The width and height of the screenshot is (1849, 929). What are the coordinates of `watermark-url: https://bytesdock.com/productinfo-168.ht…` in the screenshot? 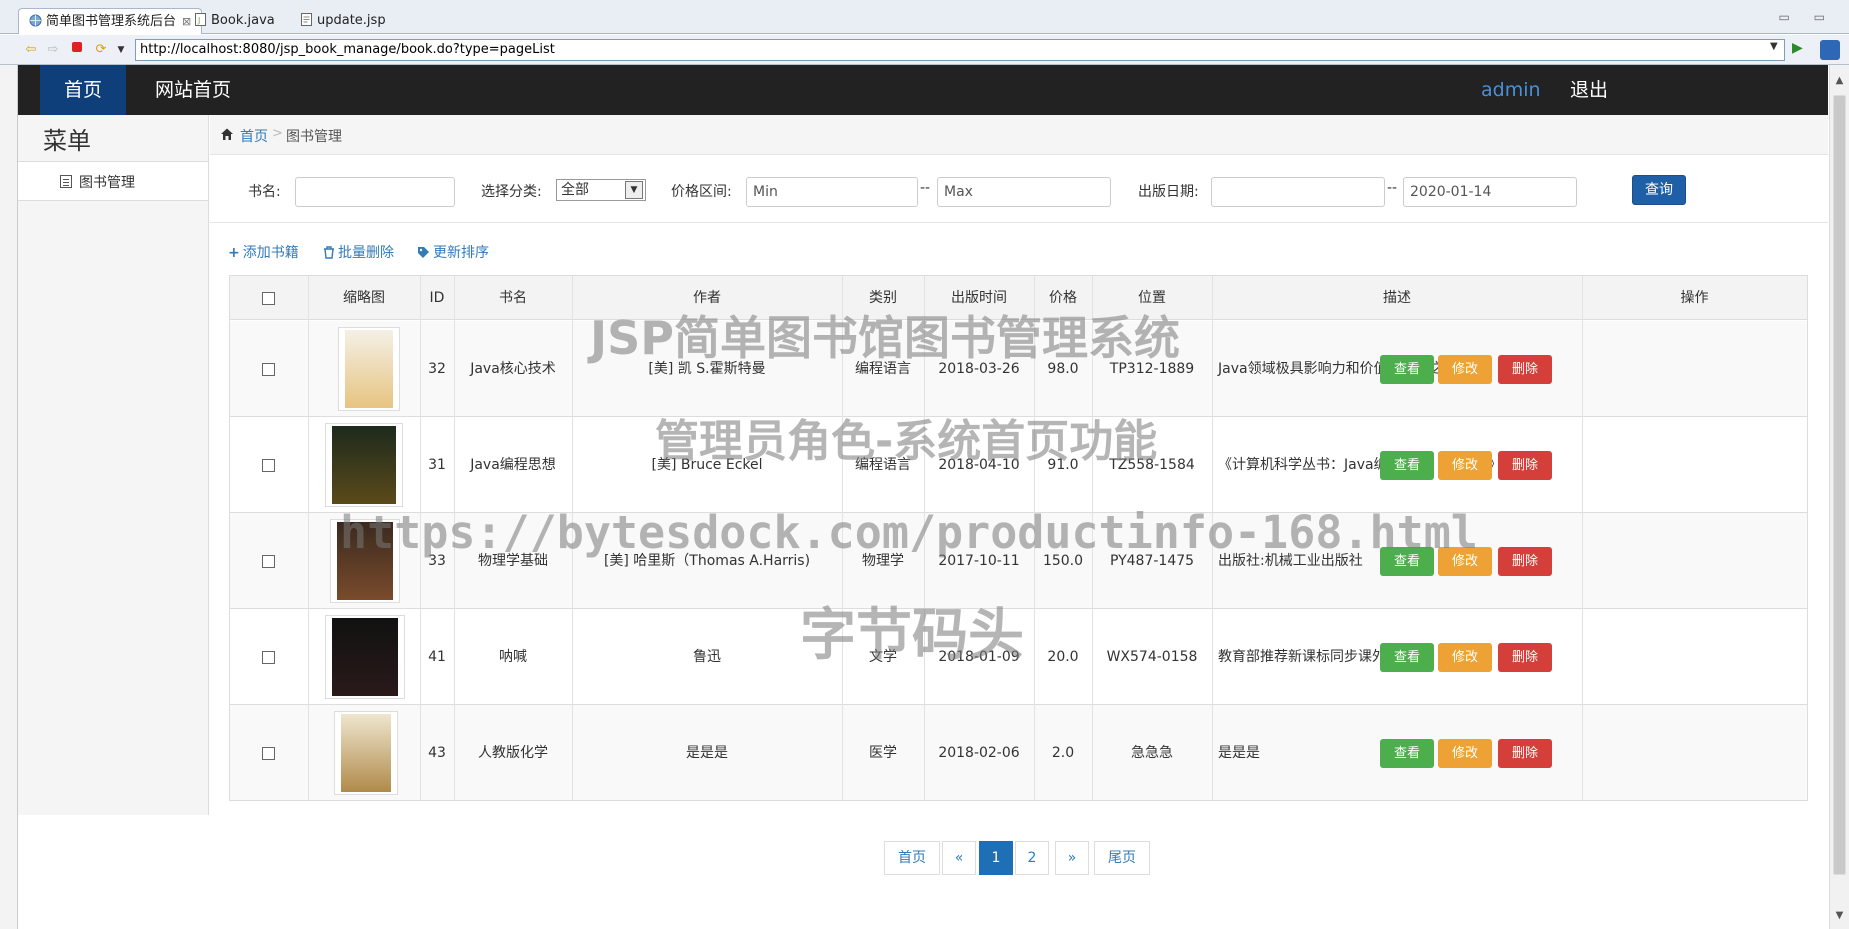 It's located at (909, 532).